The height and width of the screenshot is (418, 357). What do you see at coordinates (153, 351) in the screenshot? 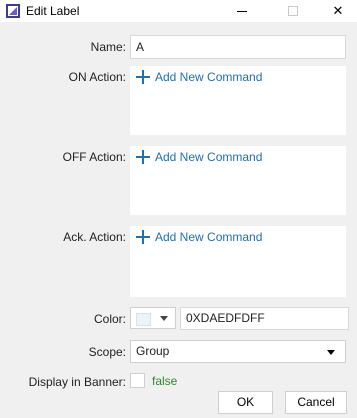
I see `scope-value: Group` at bounding box center [153, 351].